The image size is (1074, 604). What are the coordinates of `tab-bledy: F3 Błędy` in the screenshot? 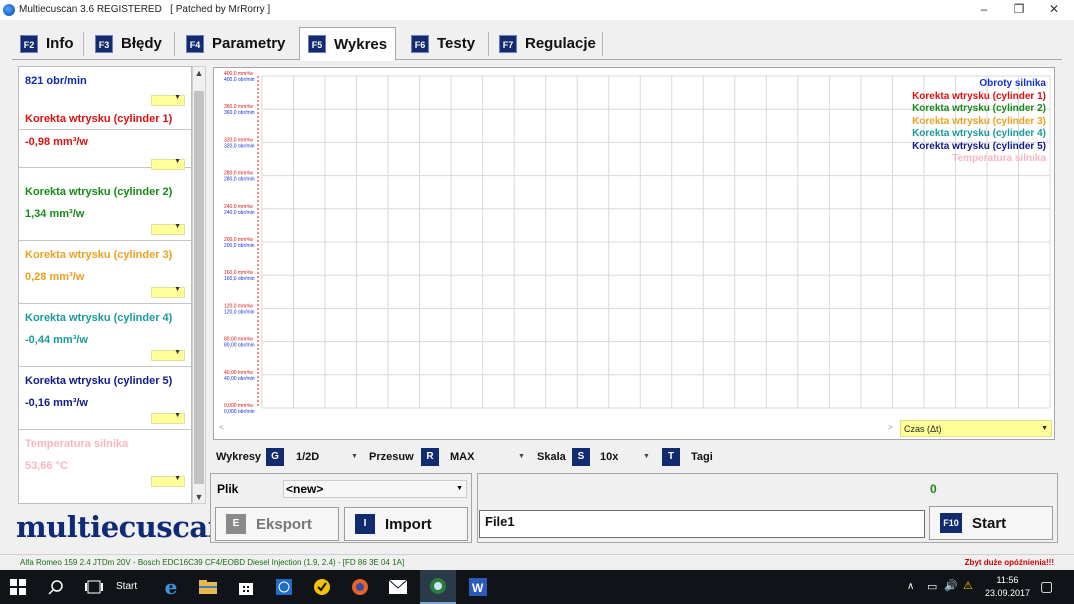 It's located at (128, 43).